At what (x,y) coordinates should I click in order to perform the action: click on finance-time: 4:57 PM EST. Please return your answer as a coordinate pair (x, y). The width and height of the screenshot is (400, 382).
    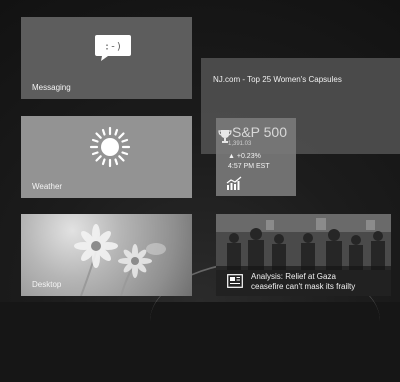
    Looking at the image, I should click on (249, 166).